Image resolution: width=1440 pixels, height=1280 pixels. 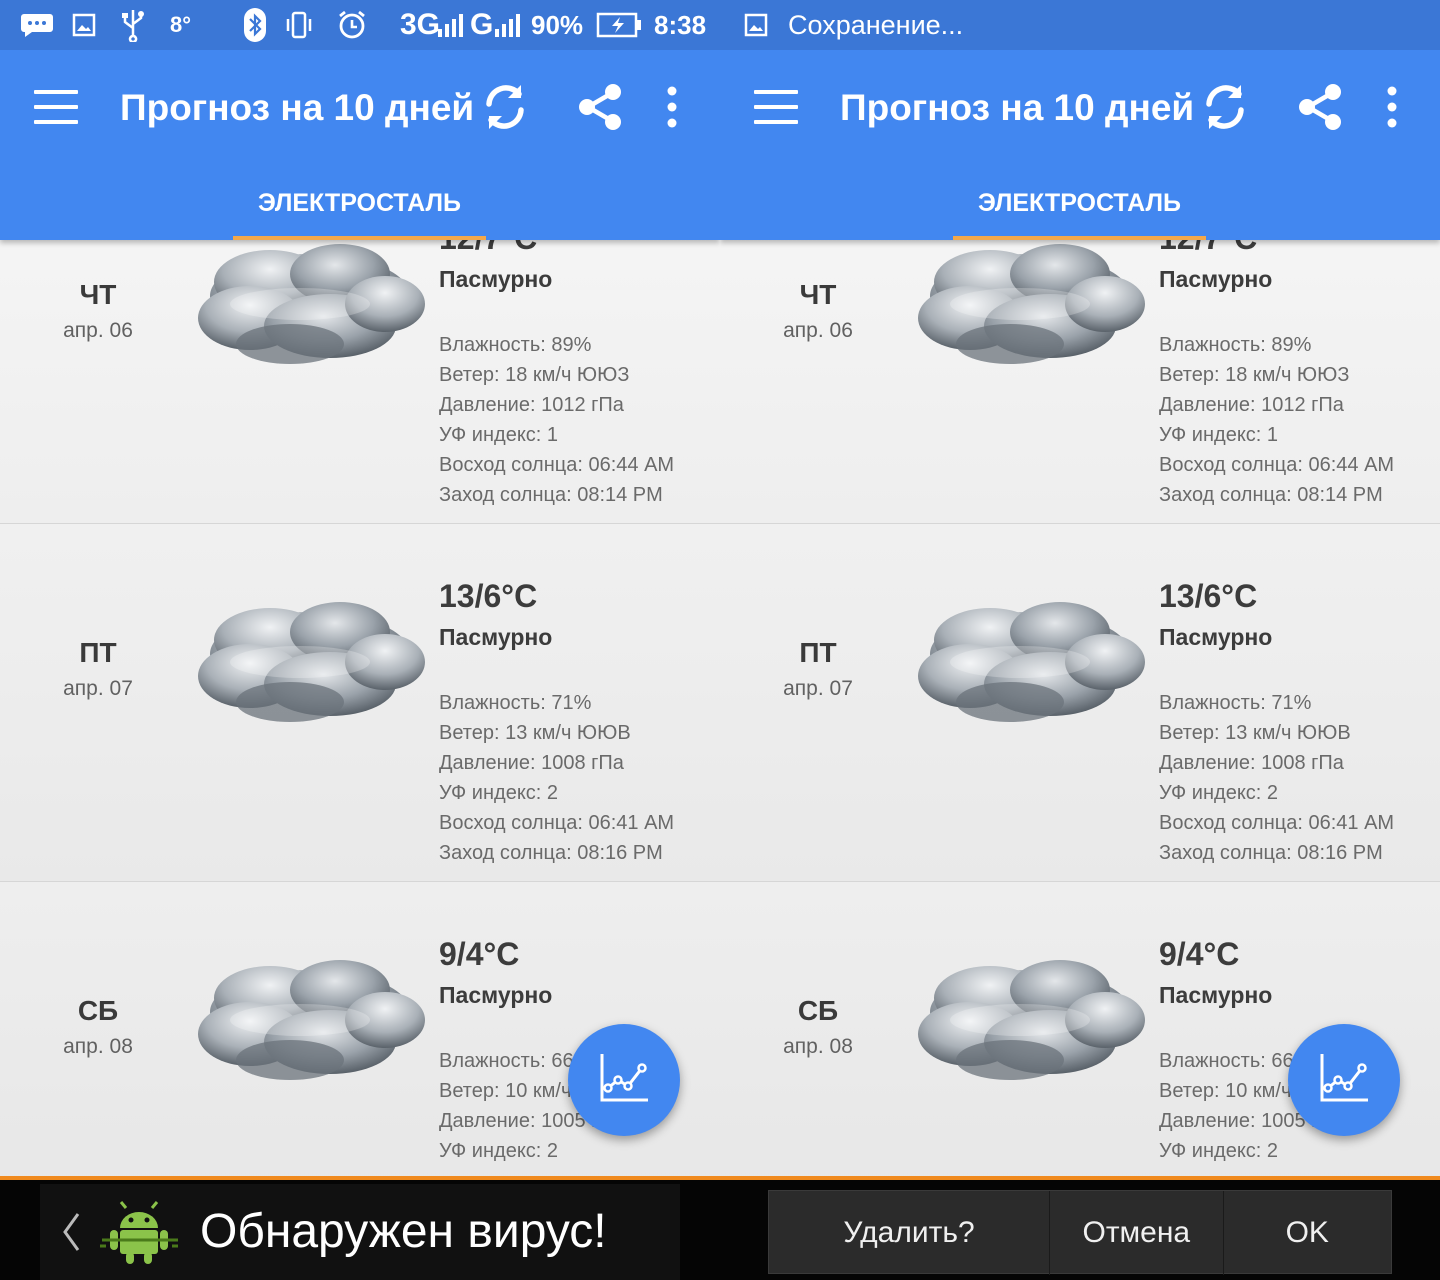 What do you see at coordinates (71, 1232) in the screenshot?
I see `chevron-left-icon` at bounding box center [71, 1232].